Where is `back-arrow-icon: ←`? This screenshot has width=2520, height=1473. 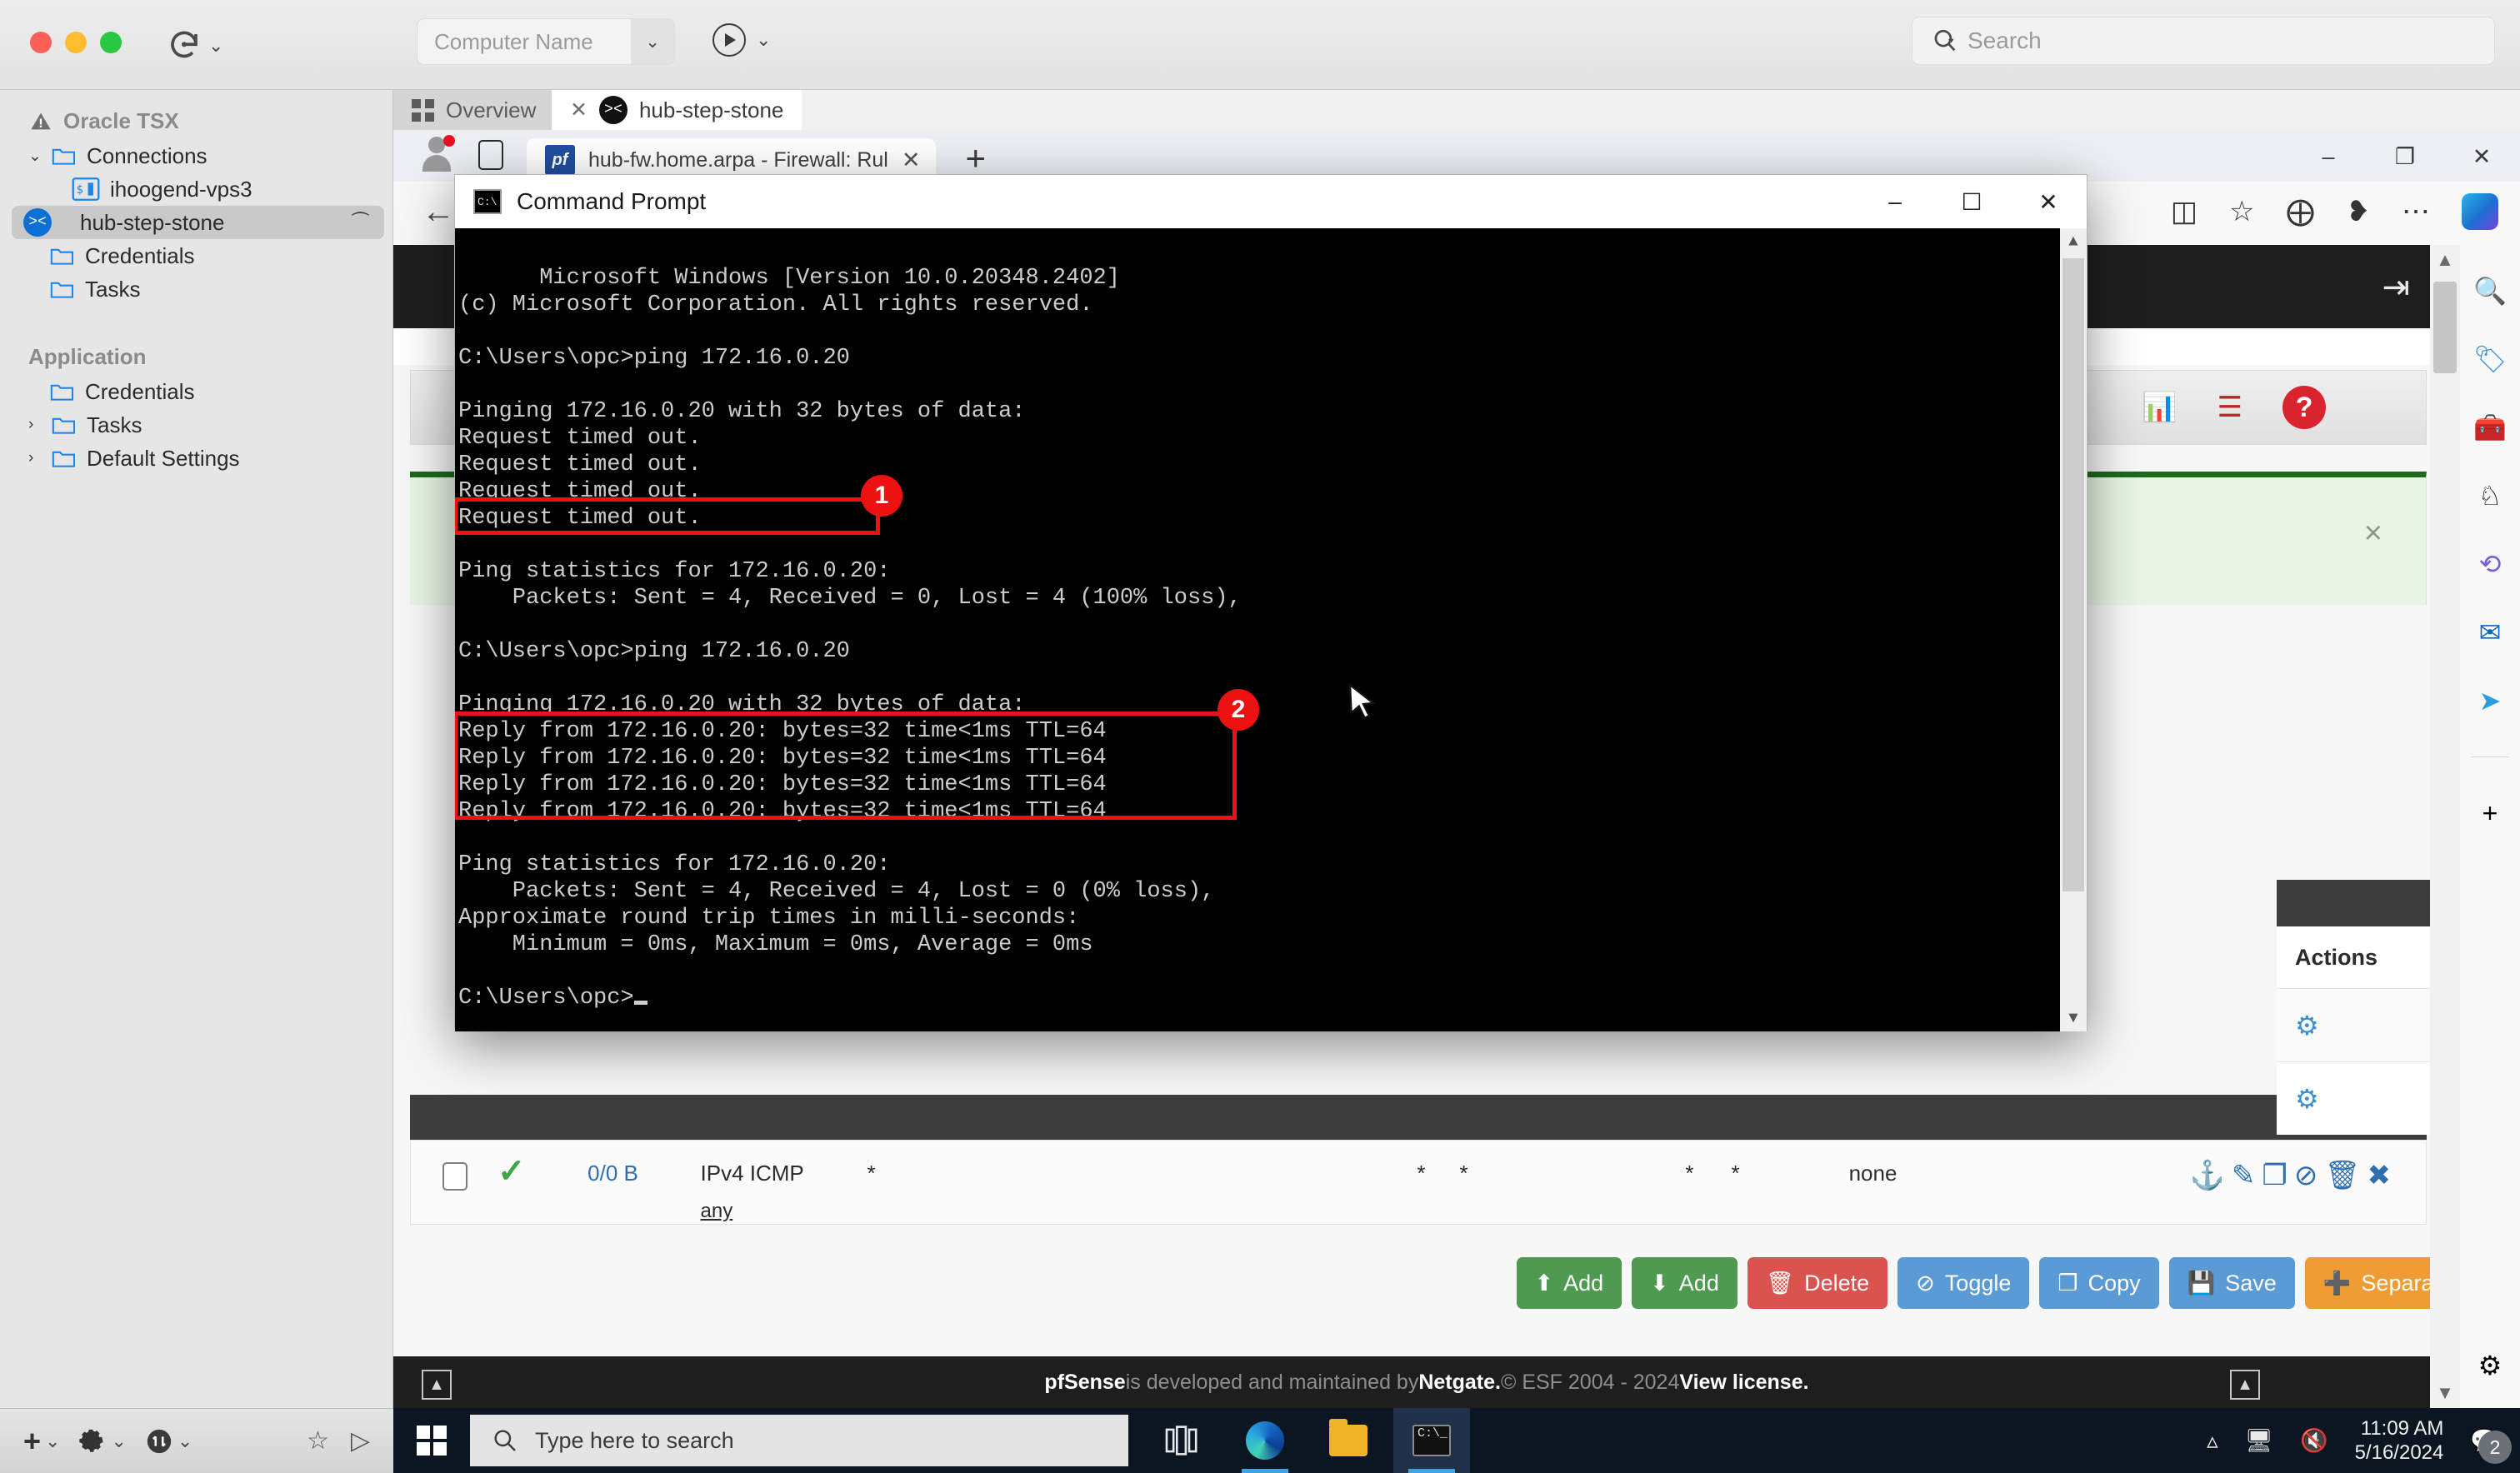 back-arrow-icon: ← is located at coordinates (438, 212).